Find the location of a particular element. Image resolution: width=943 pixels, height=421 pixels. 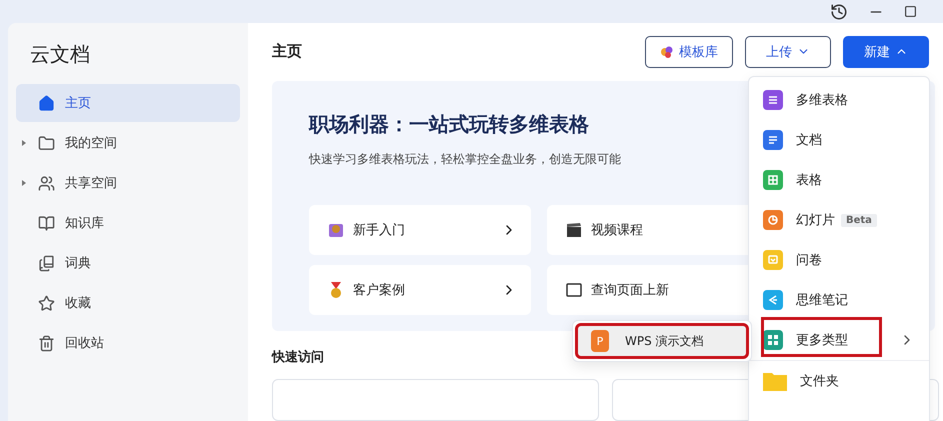

template-button: 模板库 is located at coordinates (689, 52).